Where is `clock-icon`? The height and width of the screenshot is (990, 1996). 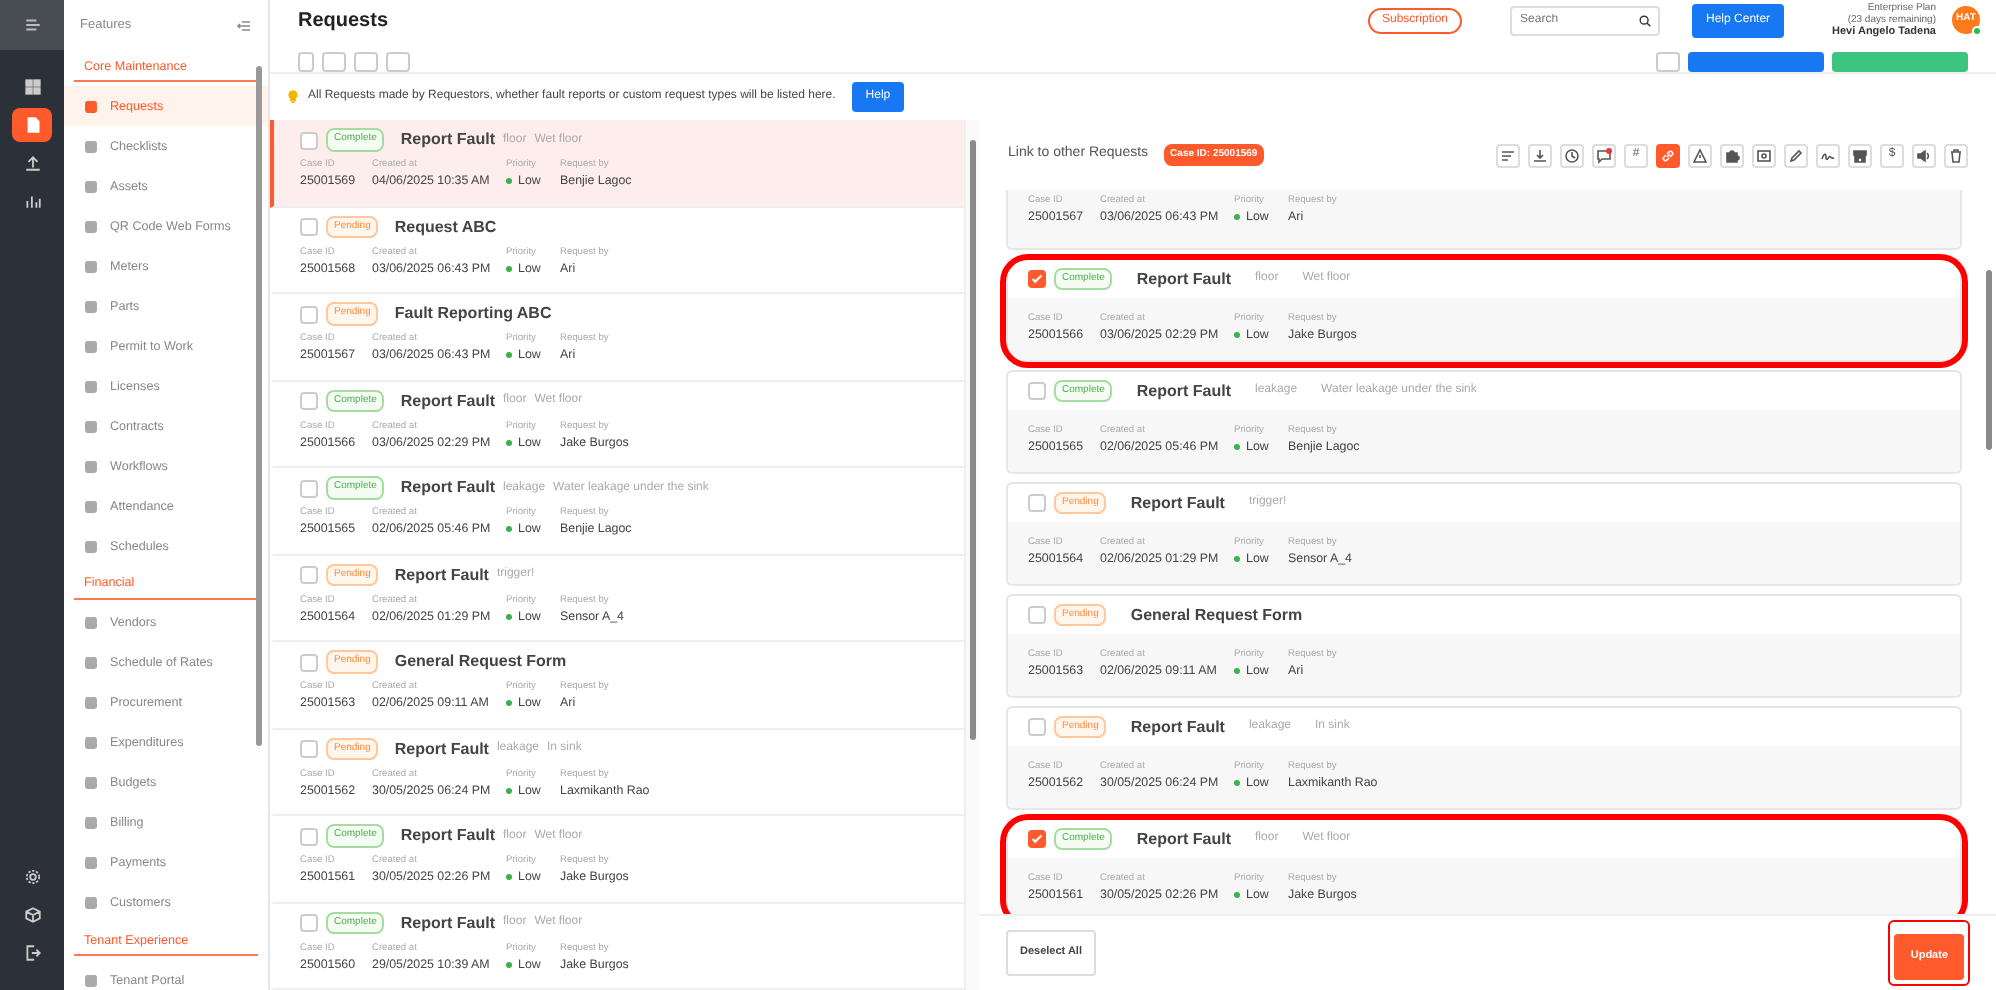
clock-icon is located at coordinates (1572, 155).